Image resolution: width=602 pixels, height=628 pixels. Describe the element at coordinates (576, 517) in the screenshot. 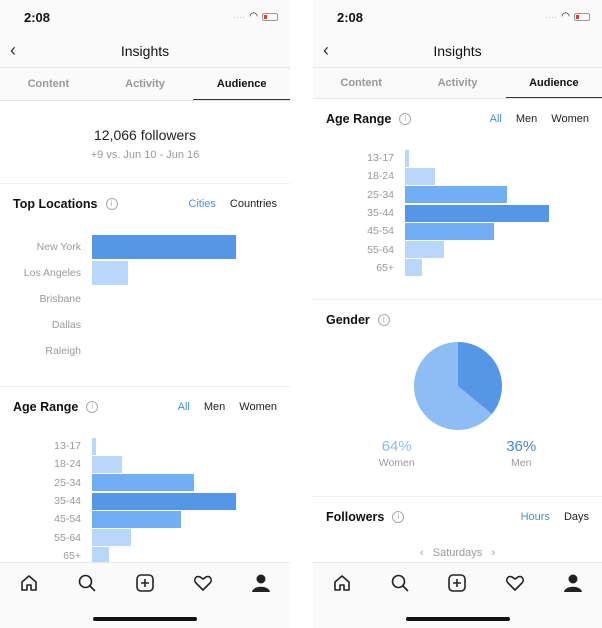

I see `filter-days: Days` at that location.